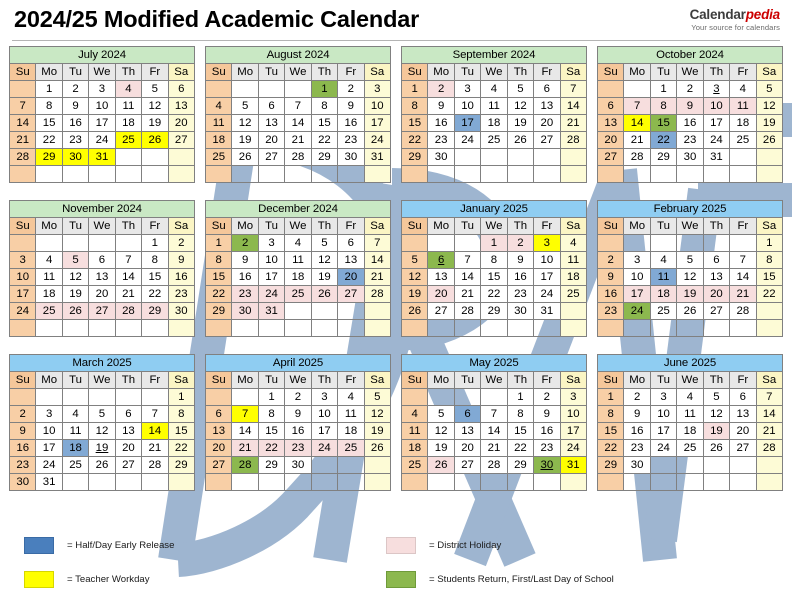 Image resolution: width=792 pixels, height=600 pixels. What do you see at coordinates (181, 260) in the screenshot?
I see `day-cell: 9` at bounding box center [181, 260].